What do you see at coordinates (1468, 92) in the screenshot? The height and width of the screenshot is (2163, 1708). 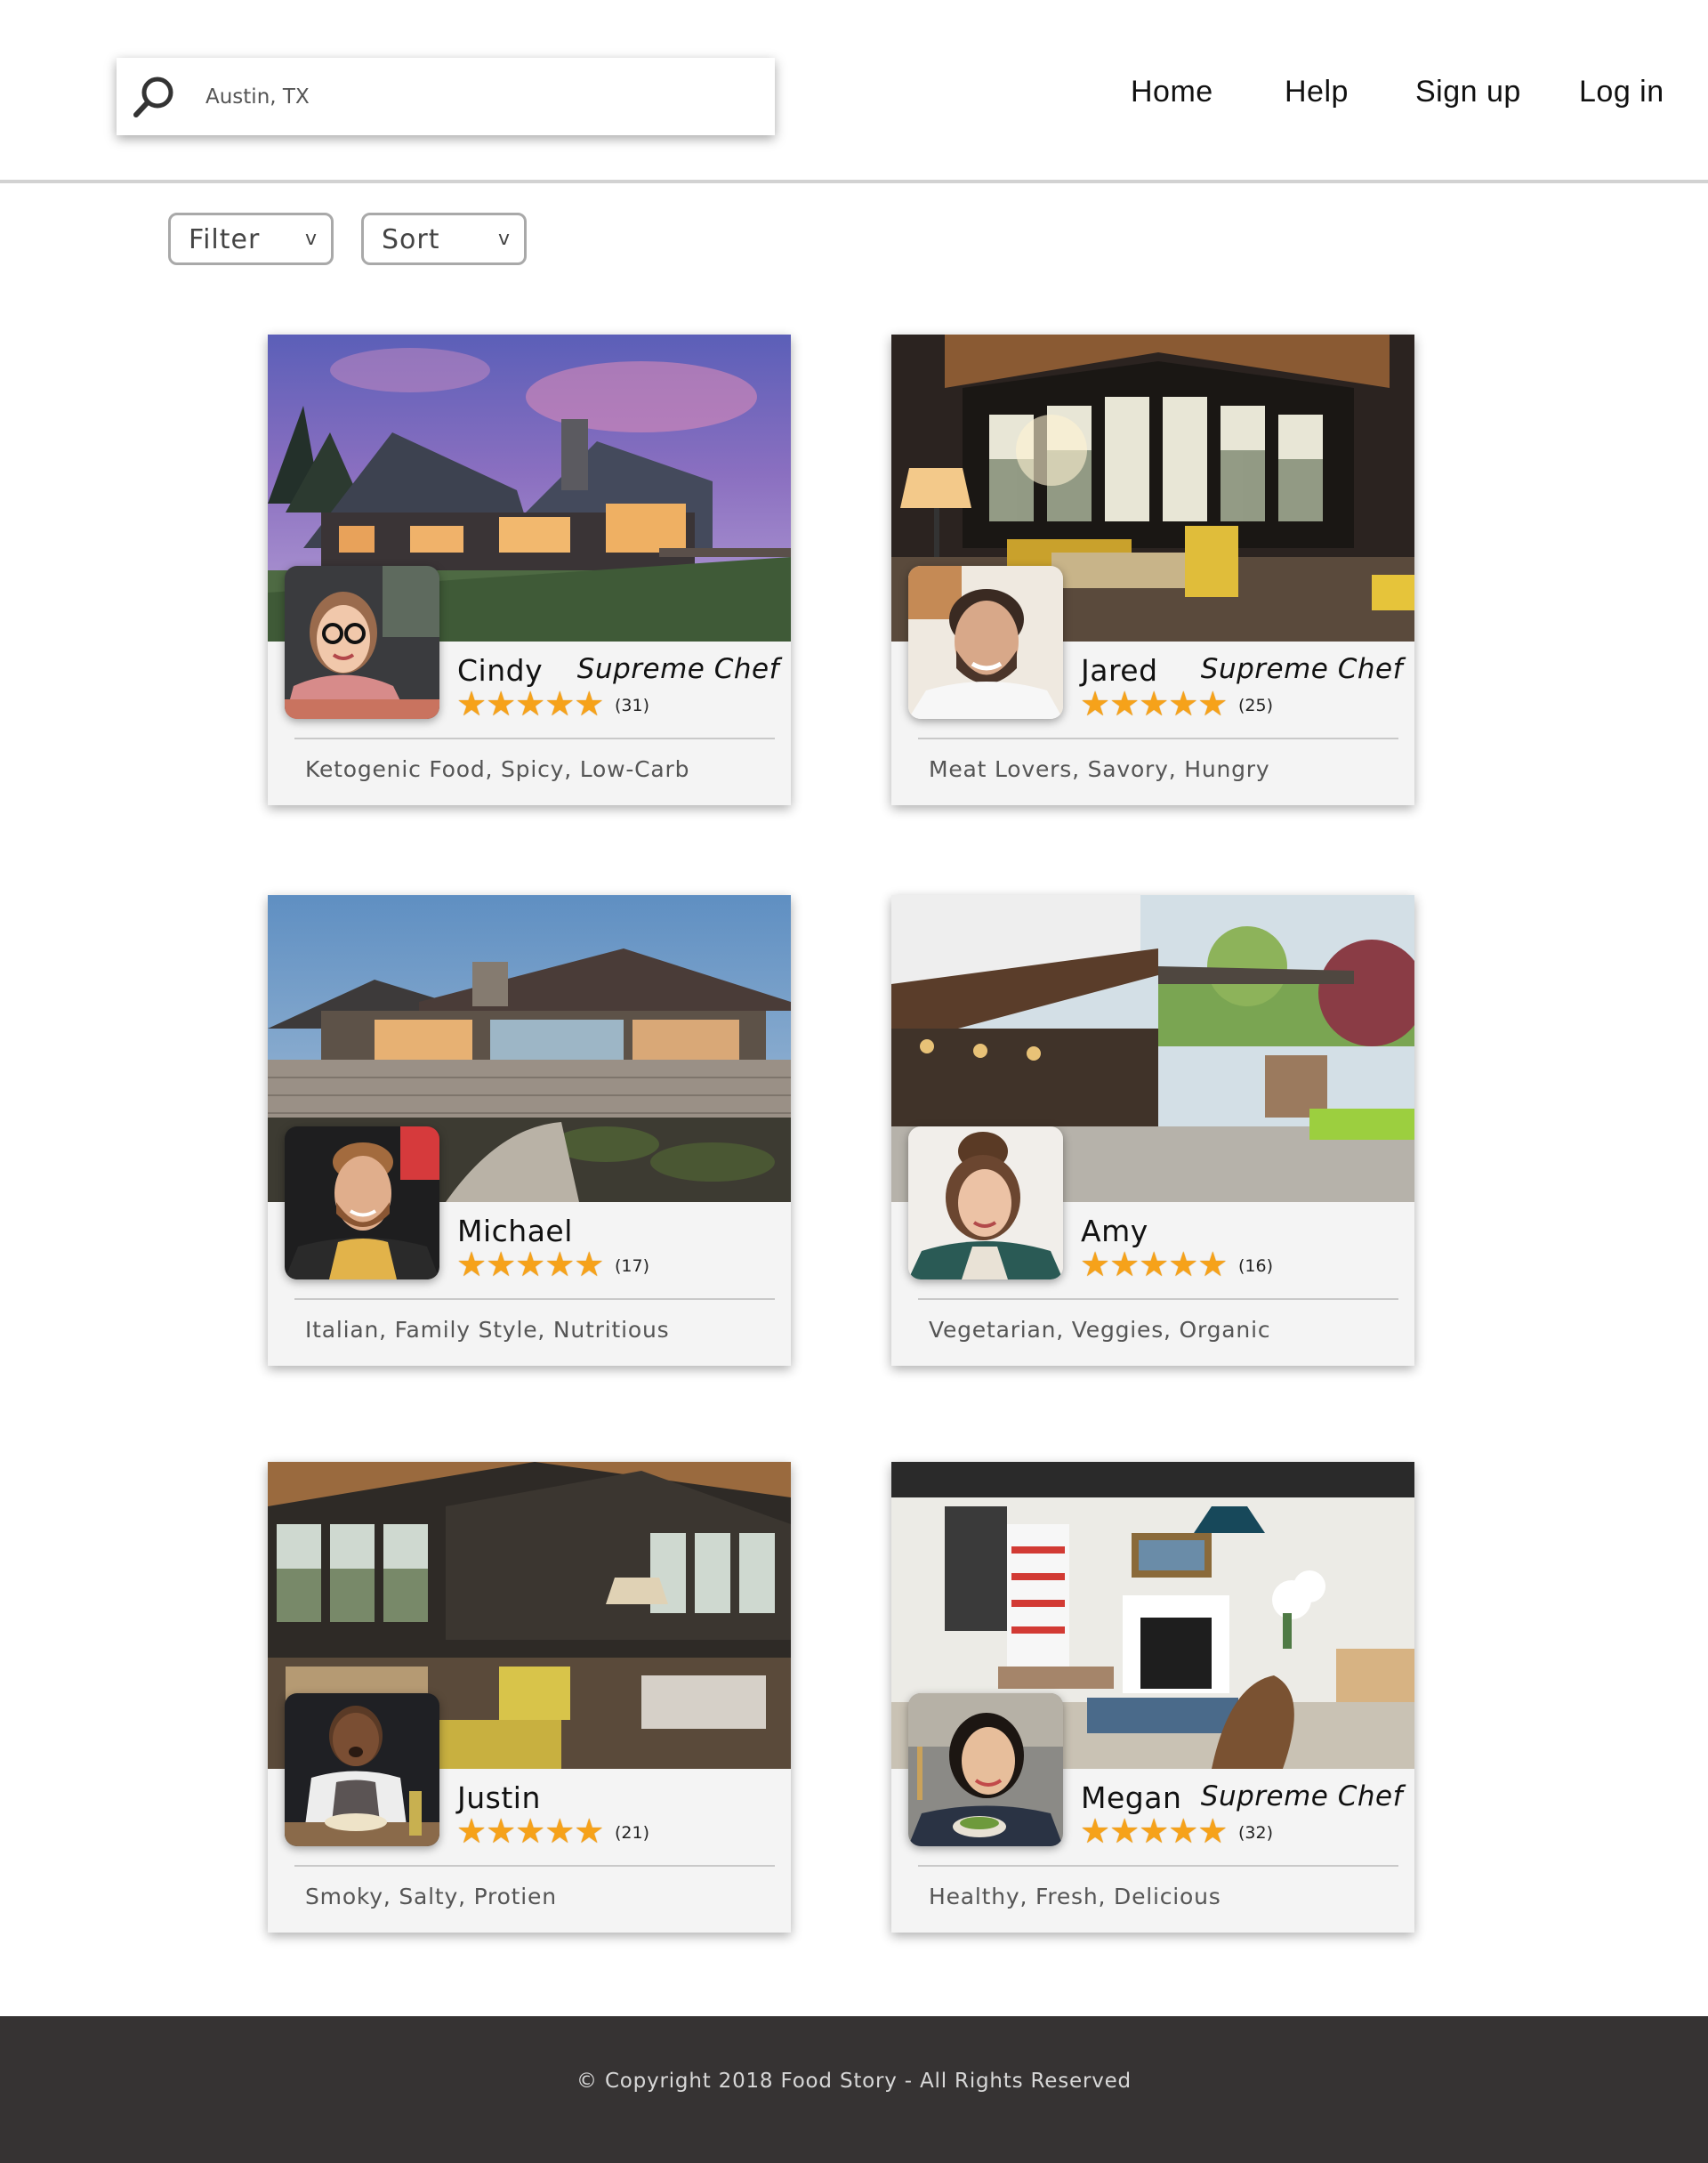 I see `nav-sign-up: Sign up` at bounding box center [1468, 92].